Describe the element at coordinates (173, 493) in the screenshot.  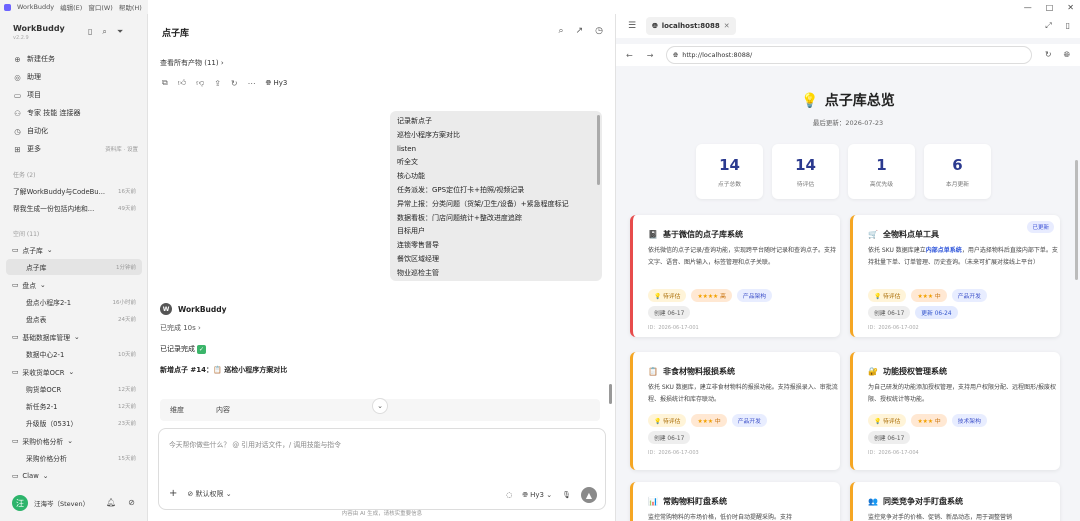
I see `add-icon: +` at that location.